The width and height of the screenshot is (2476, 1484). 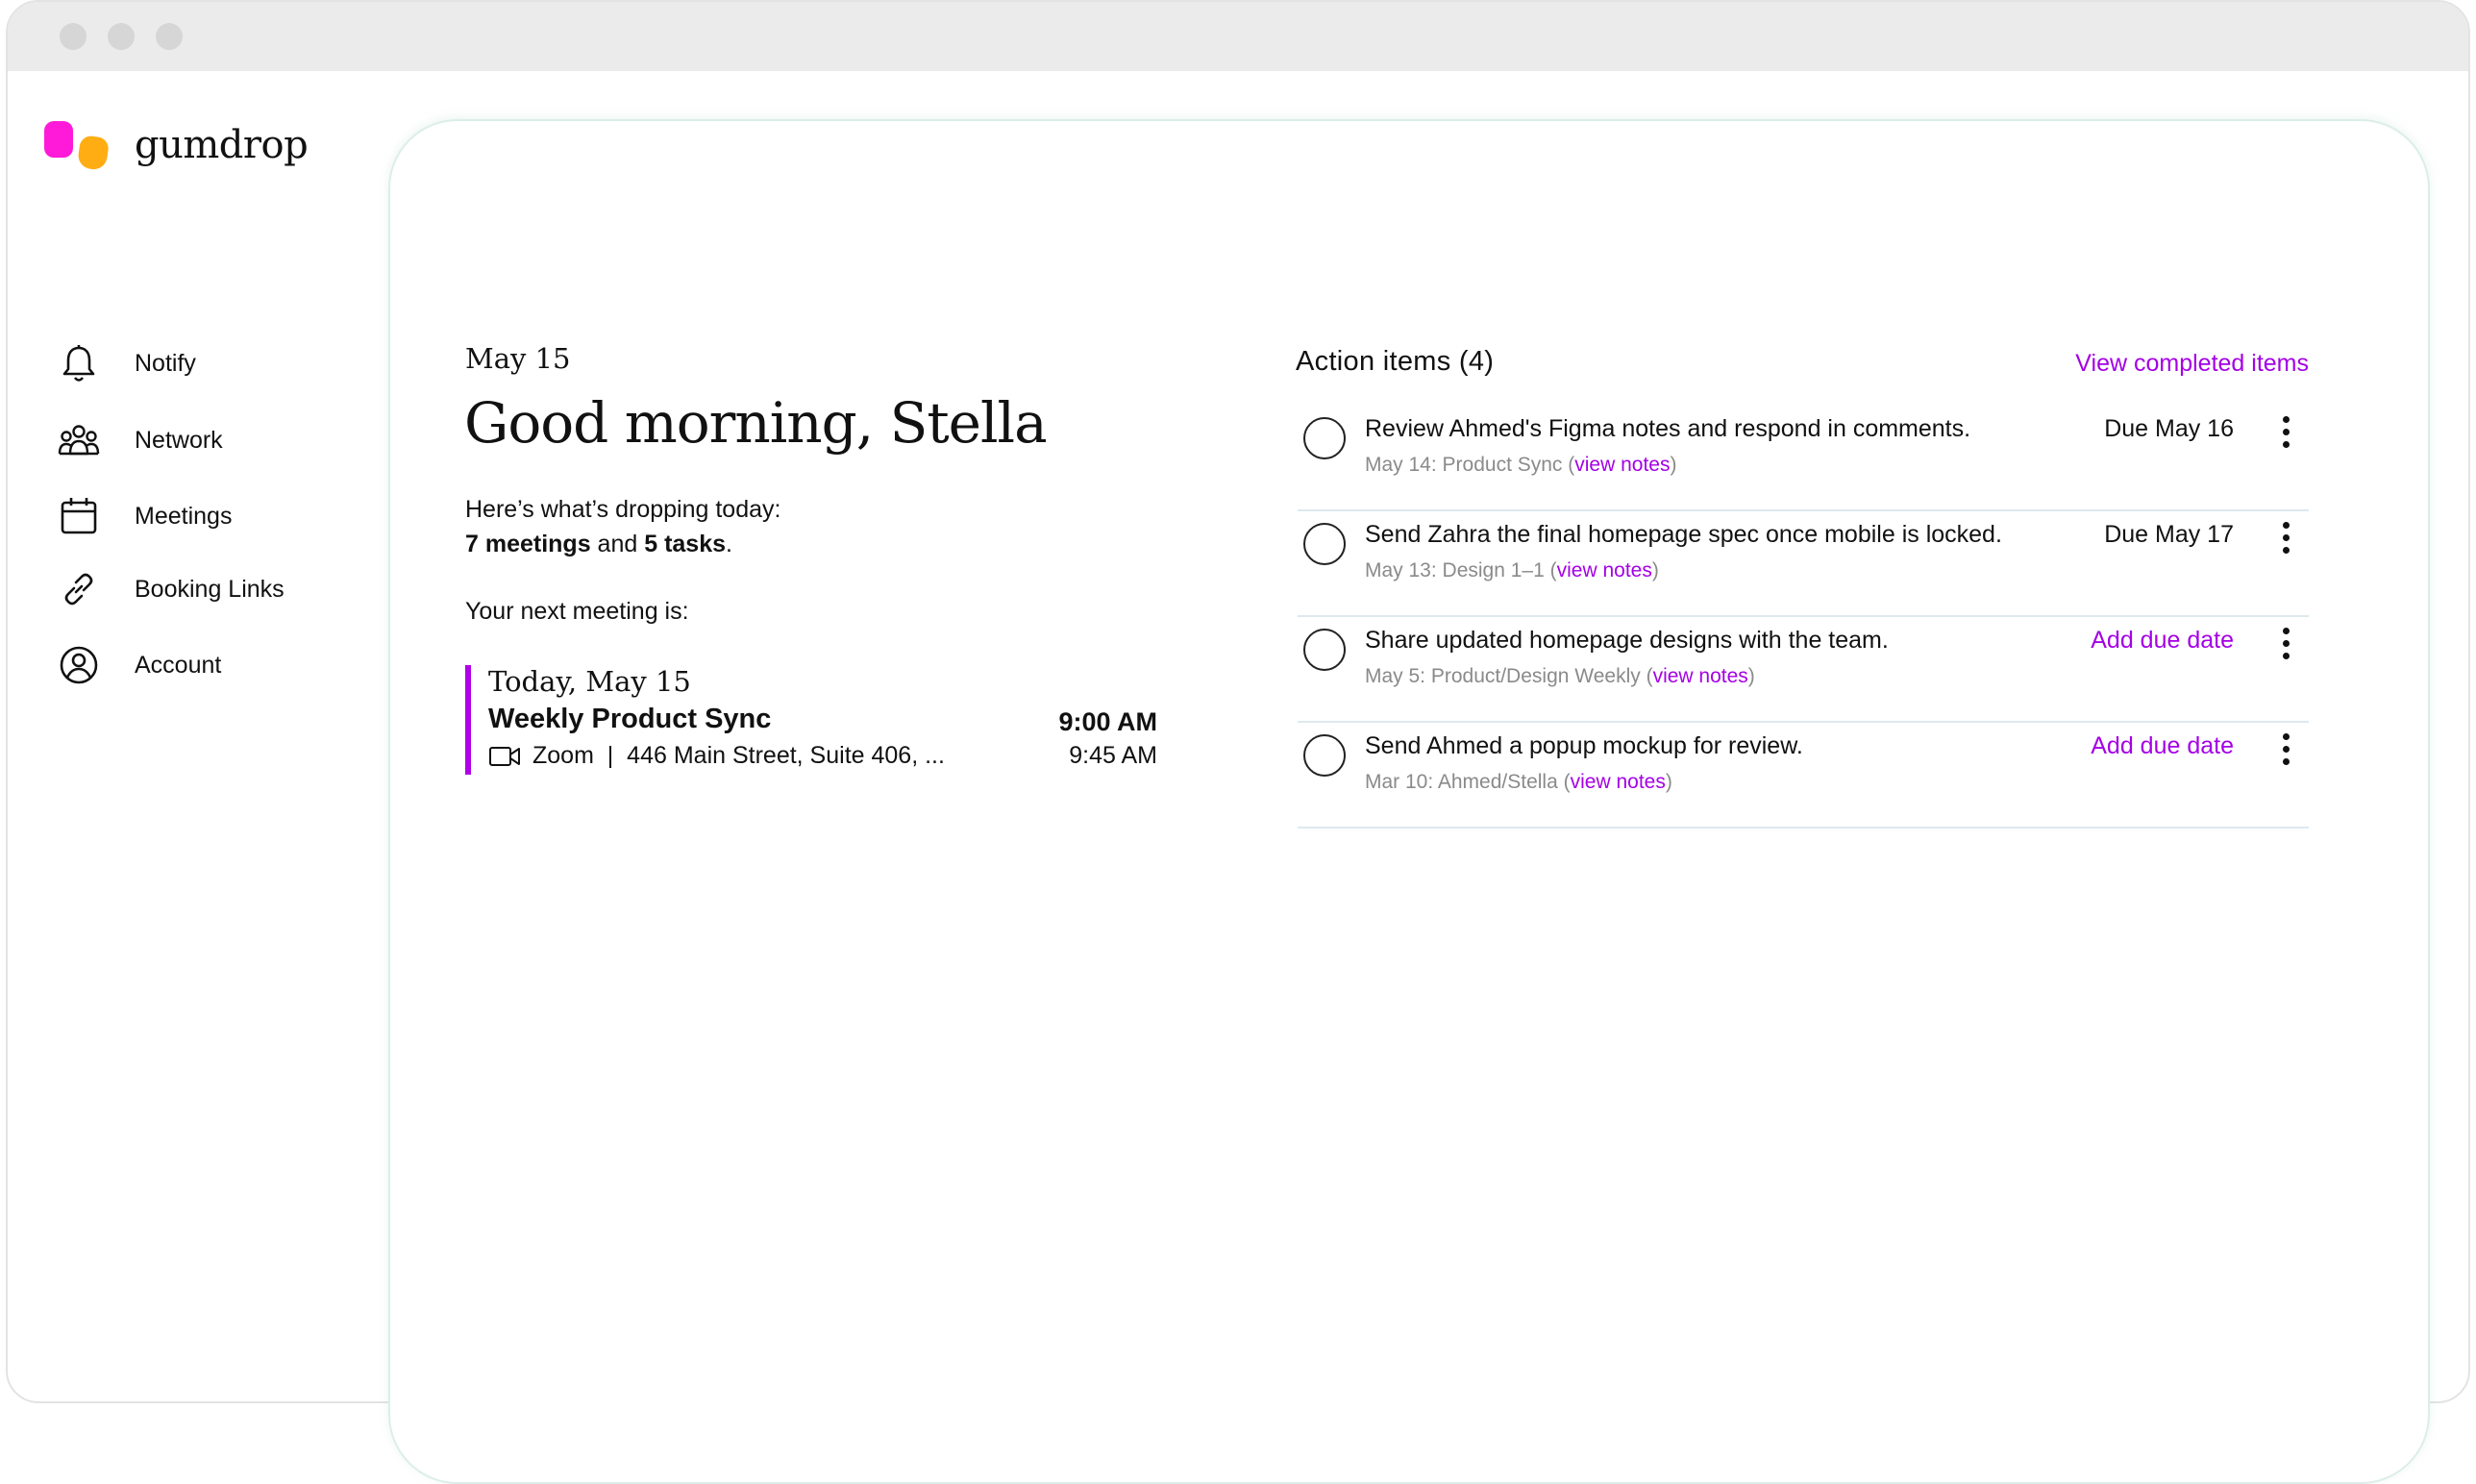 I want to click on summary-intro: Here’s what’s dropping today:, so click(x=623, y=509).